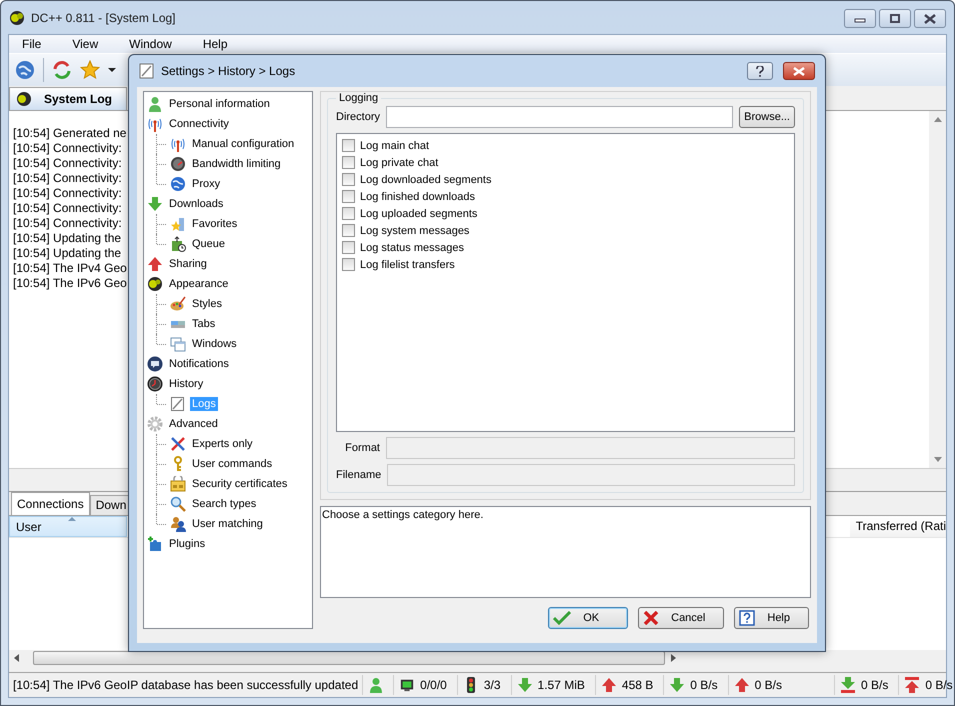 This screenshot has width=955, height=706. What do you see at coordinates (232, 464) in the screenshot?
I see `tree-item: User commands` at bounding box center [232, 464].